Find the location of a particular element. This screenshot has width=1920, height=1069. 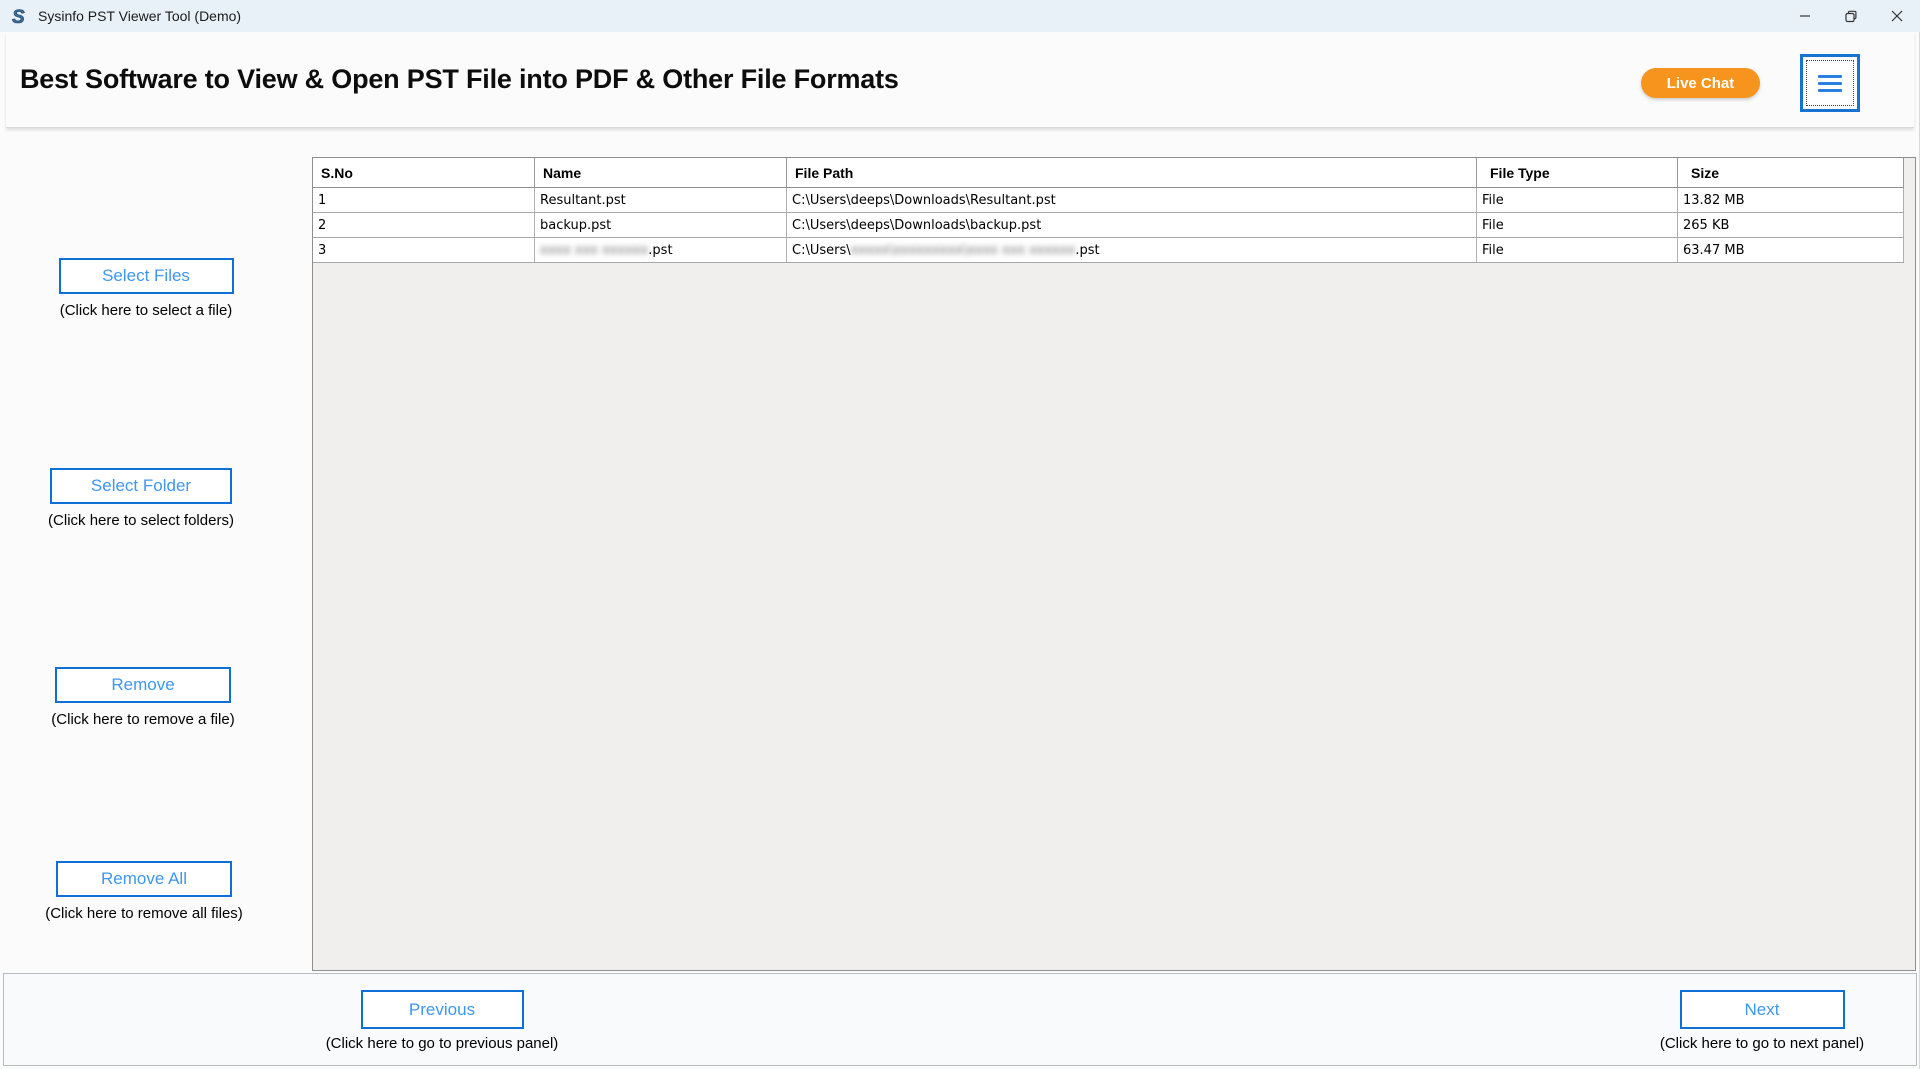

close-button is located at coordinates (1897, 16).